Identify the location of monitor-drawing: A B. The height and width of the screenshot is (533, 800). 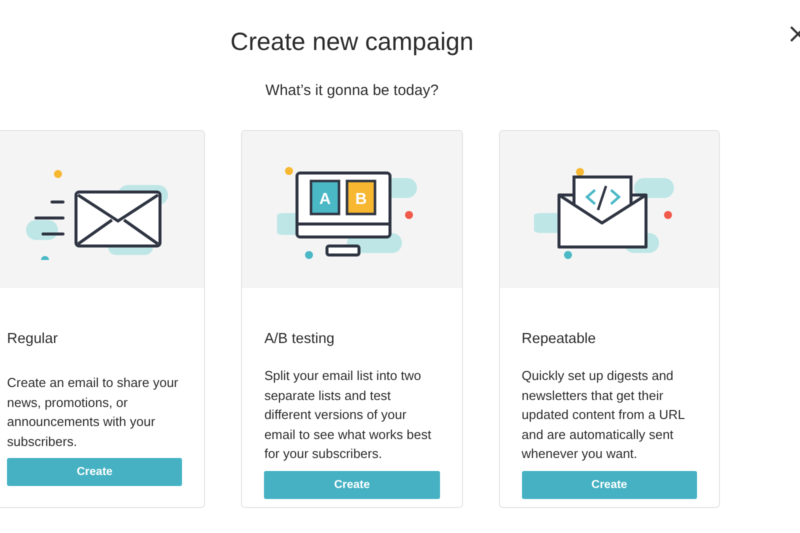
(351, 209).